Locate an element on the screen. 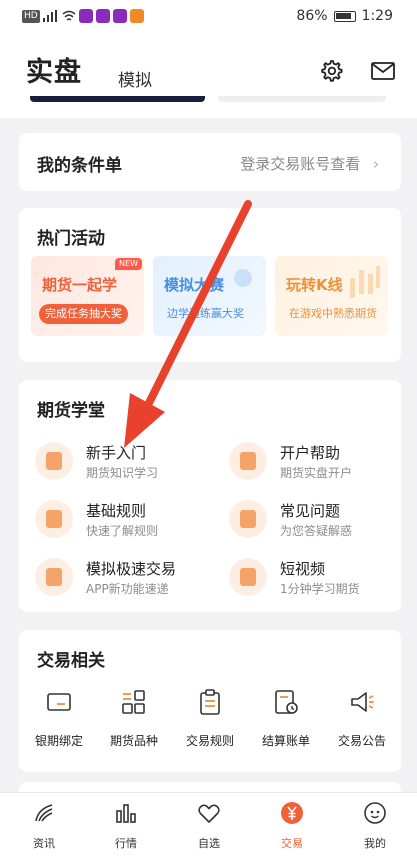 This screenshot has width=417, height=856. promo-title: 玩转K线 is located at coordinates (314, 285).